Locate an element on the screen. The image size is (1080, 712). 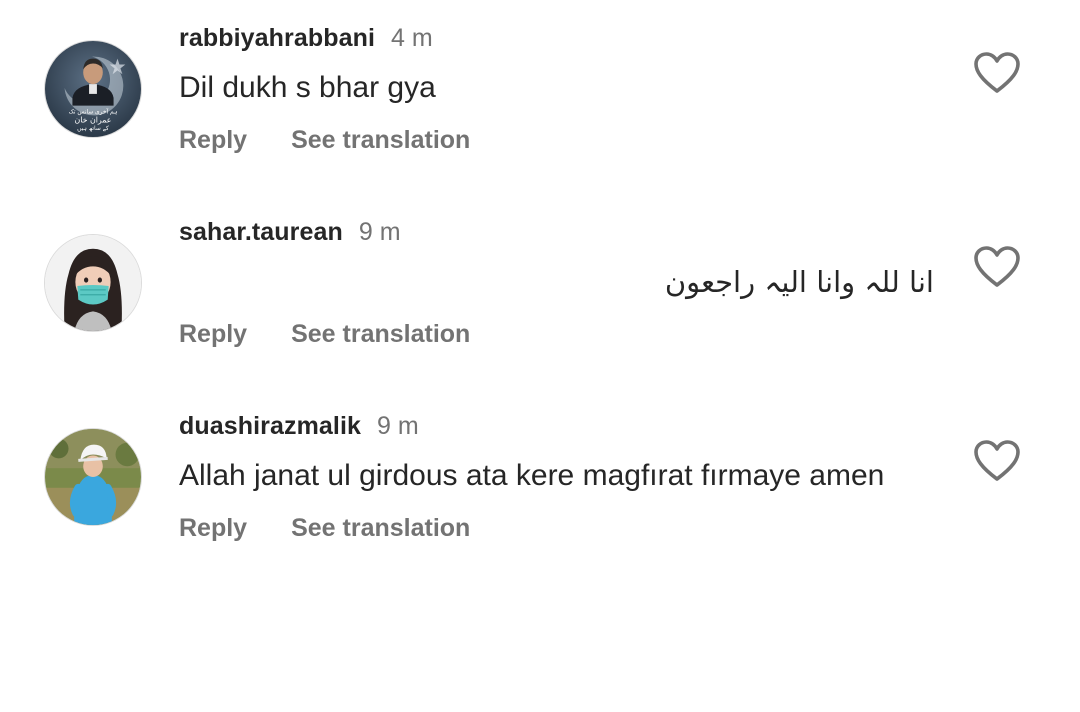
comment-text: Dil dukh s bhar gya is located at coordinates (307, 87).